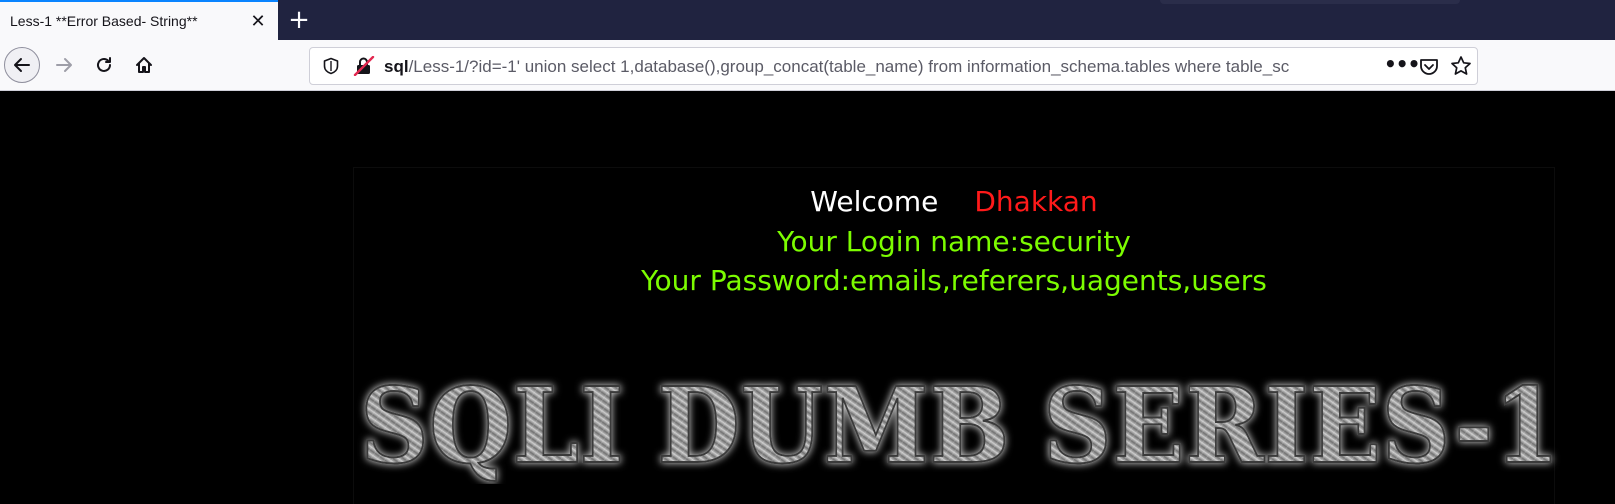 The height and width of the screenshot is (504, 1615). I want to click on tracking-shield-icon, so click(331, 66).